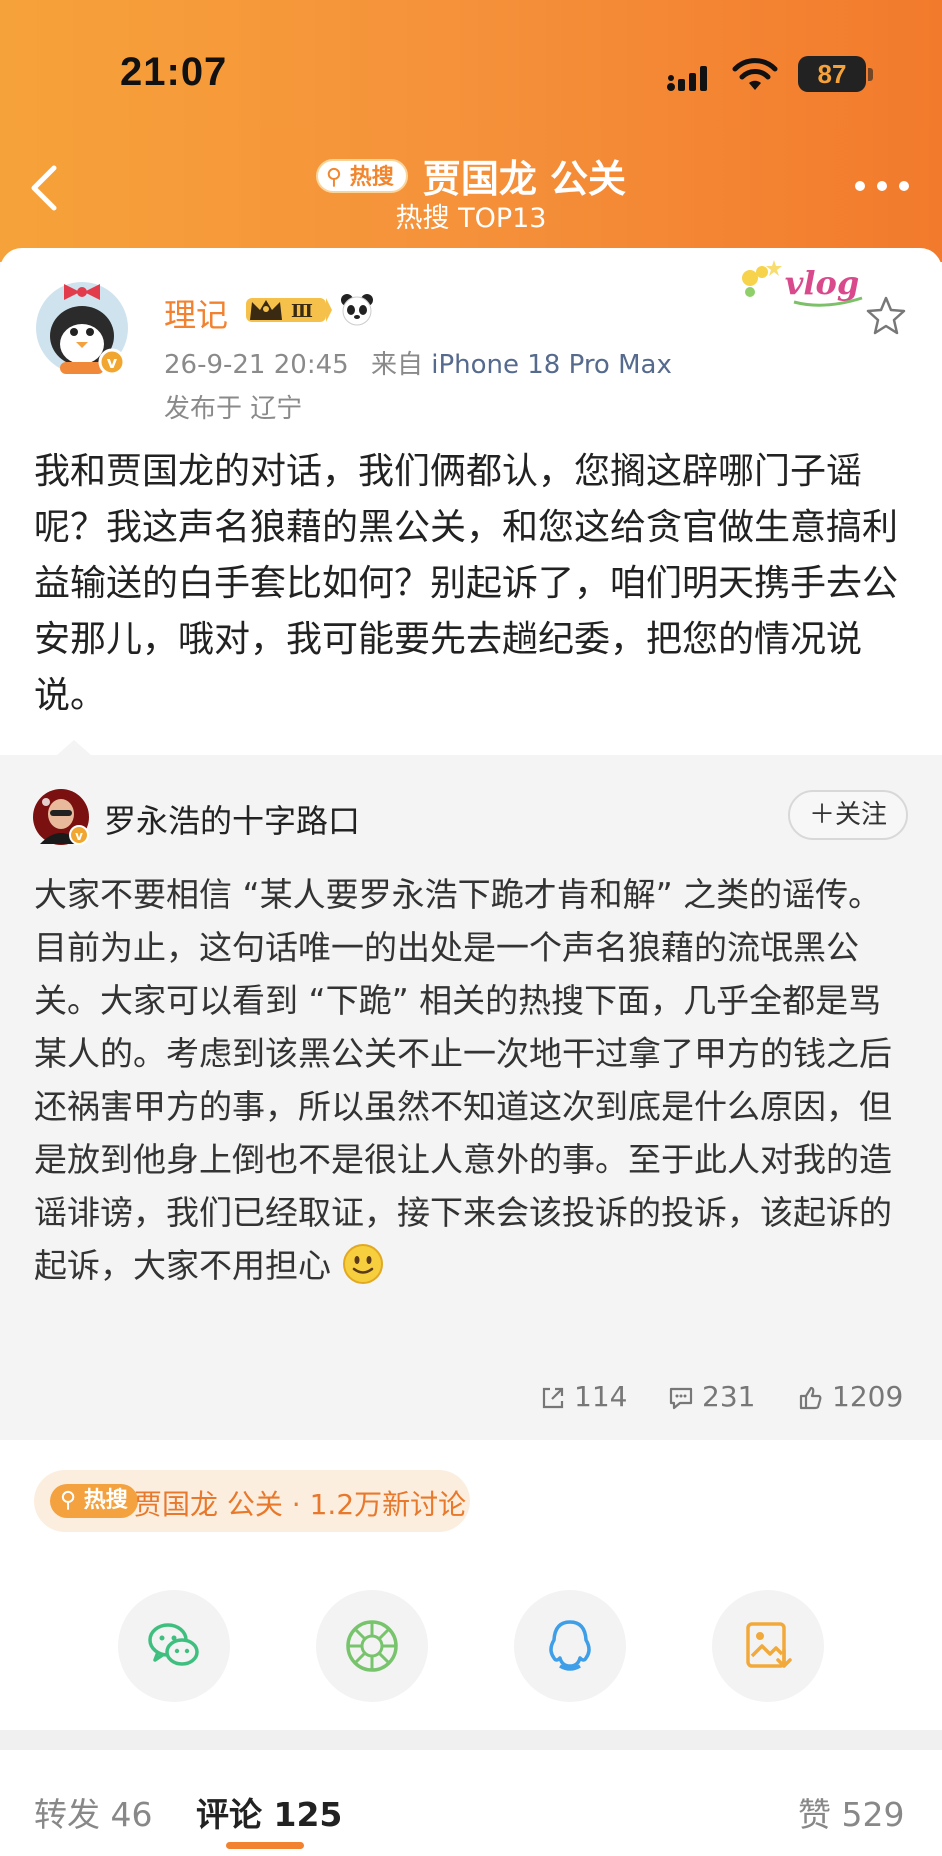 This screenshot has height=1856, width=942. Describe the element at coordinates (289, 310) in the screenshot. I see `vip-crown-icon: Ⅲ` at that location.